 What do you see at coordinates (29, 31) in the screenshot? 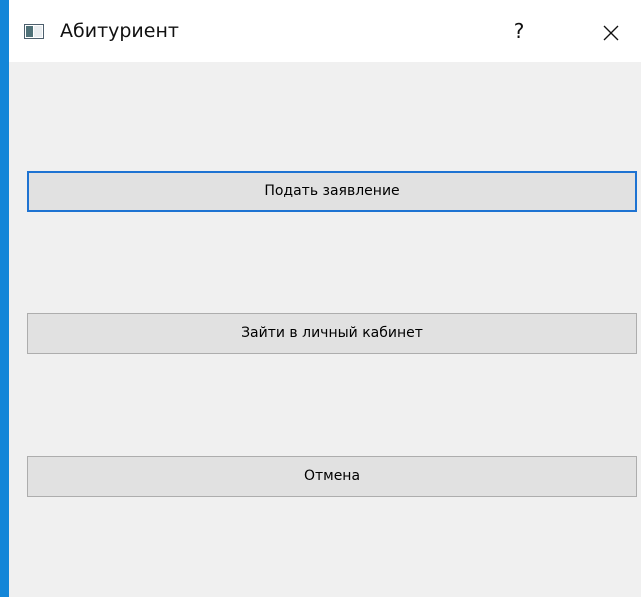
I see `app-icon-left-pane` at bounding box center [29, 31].